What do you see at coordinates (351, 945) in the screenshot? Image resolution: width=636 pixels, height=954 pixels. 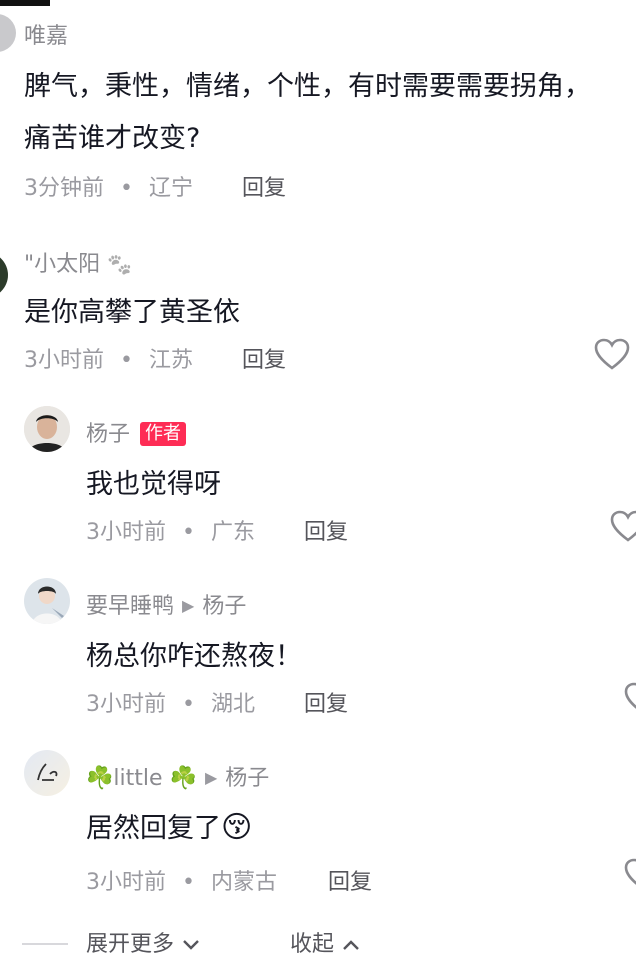 I see `chevron-up-icon` at bounding box center [351, 945].